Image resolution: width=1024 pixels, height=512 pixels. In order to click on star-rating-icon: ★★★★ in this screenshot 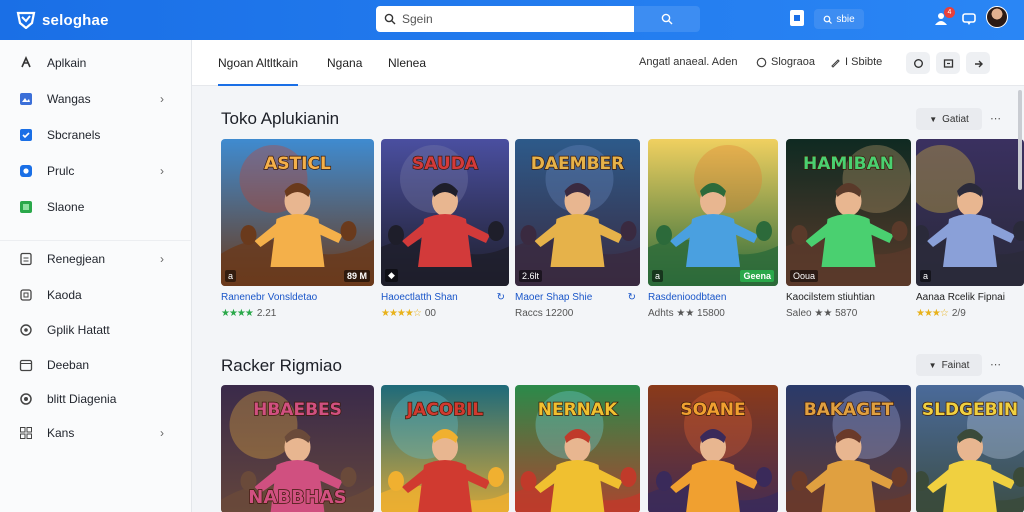, I will do `click(237, 313)`.